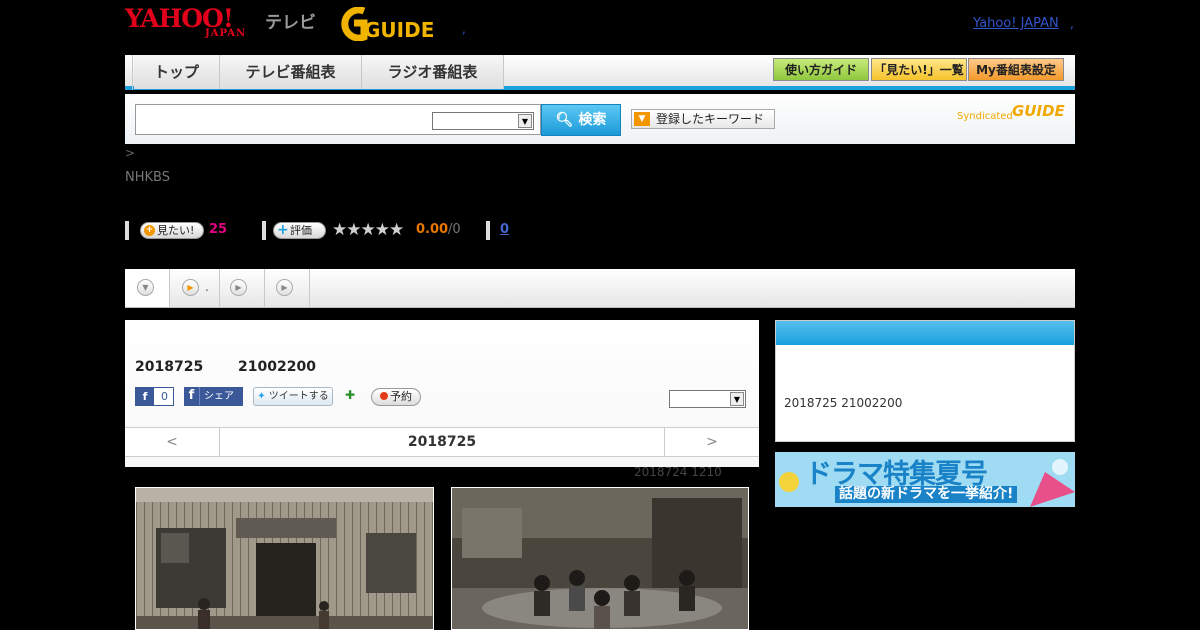  What do you see at coordinates (1038, 111) in the screenshot?
I see `syndicated-gguide-logo: GUIDE` at bounding box center [1038, 111].